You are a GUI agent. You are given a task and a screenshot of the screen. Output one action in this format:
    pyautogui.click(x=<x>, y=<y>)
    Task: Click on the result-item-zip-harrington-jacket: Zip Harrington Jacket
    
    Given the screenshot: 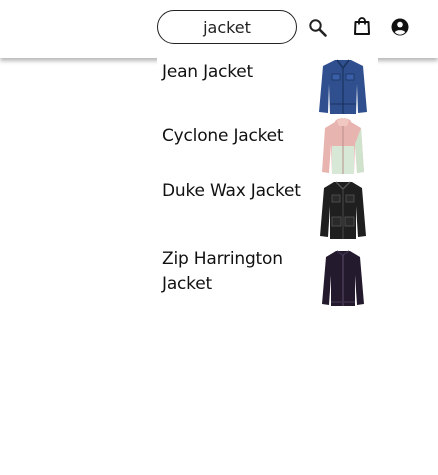 What is the action you would take?
    pyautogui.click(x=267, y=279)
    